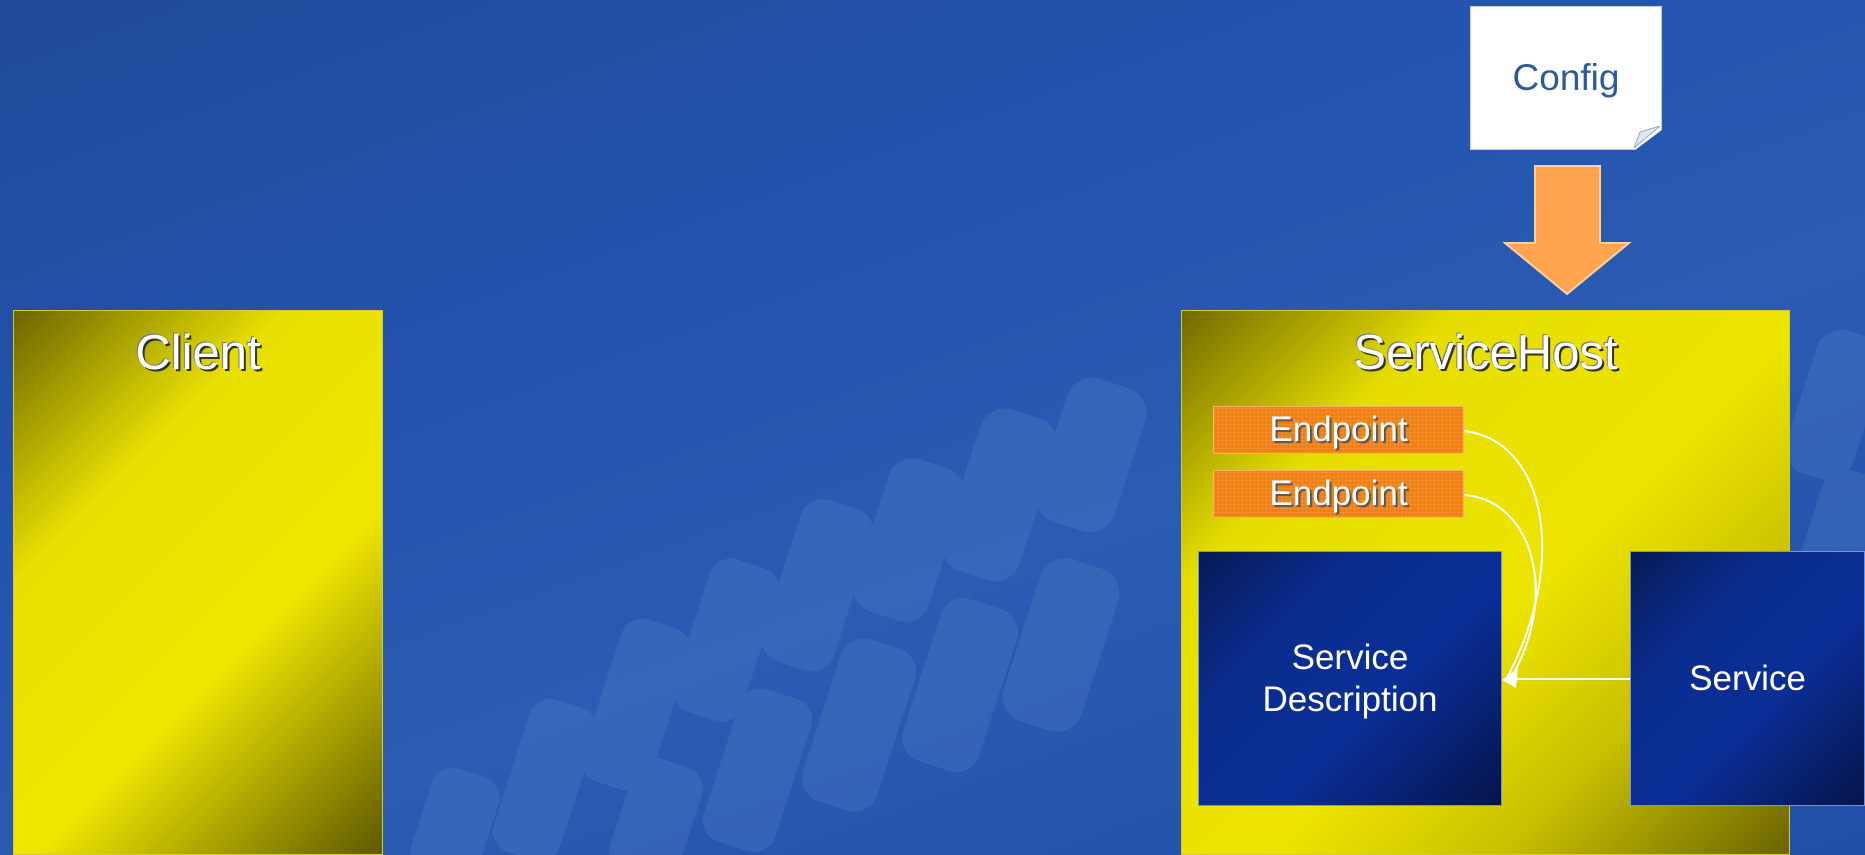 The width and height of the screenshot is (1865, 855). I want to click on config-arrow, so click(1567, 230).